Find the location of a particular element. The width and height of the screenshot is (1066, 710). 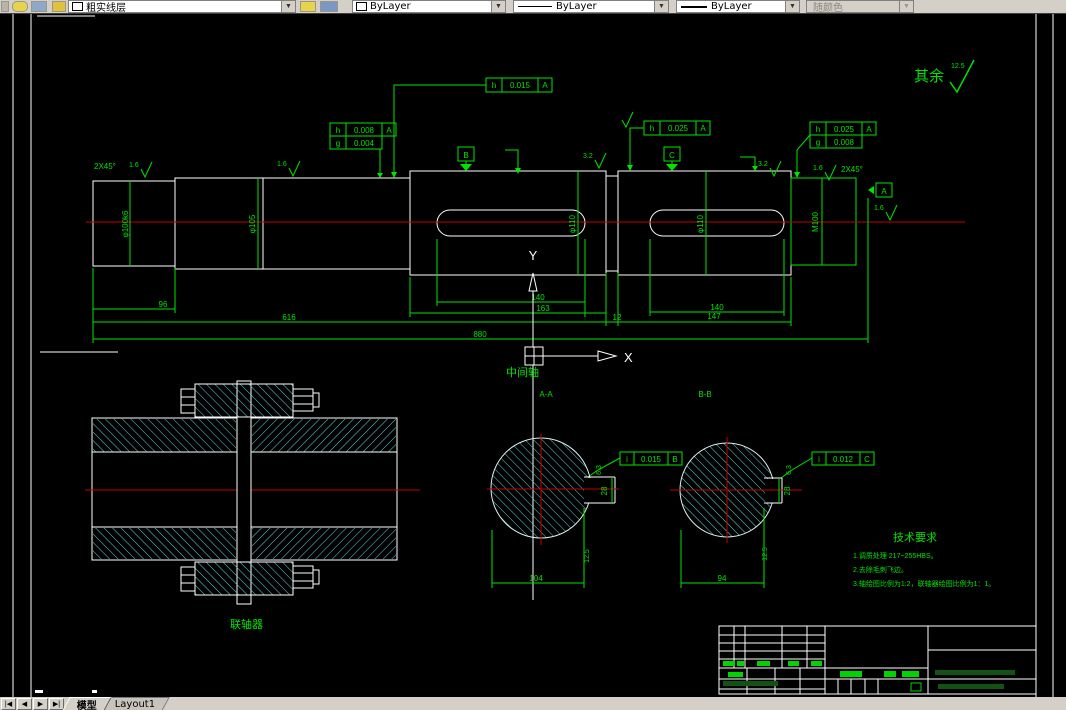

datum-symbols is located at coordinates (675, 172).